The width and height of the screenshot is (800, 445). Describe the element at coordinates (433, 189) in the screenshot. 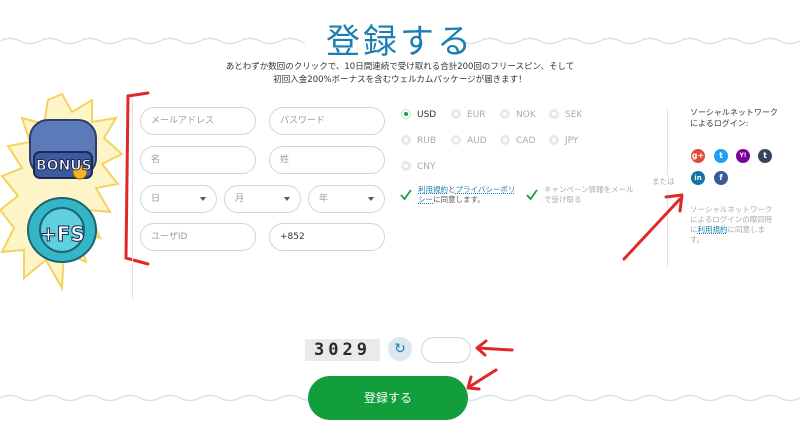

I see `terms-link: 利用規約` at that location.